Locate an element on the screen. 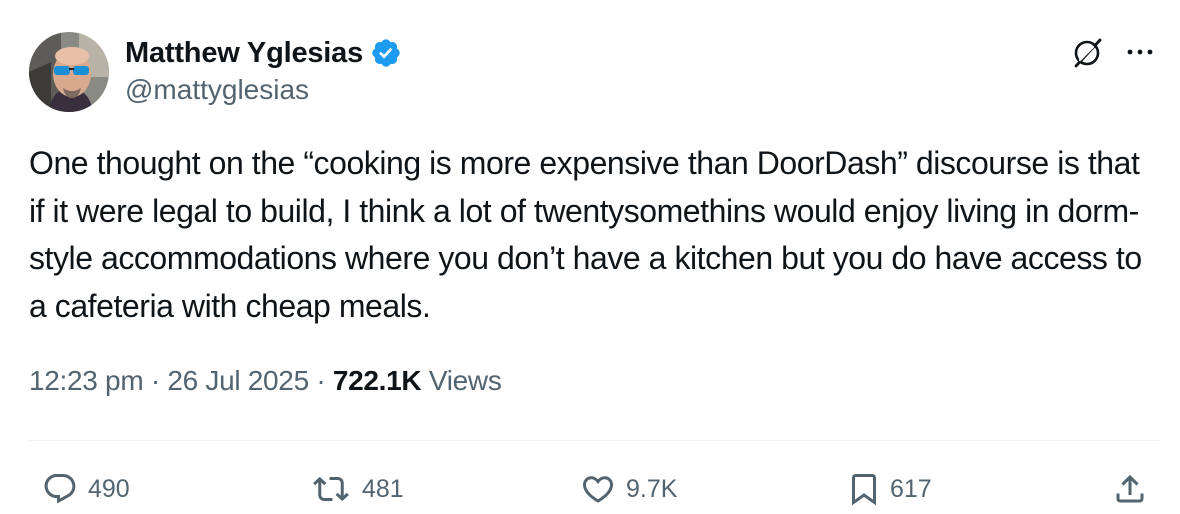 The height and width of the screenshot is (514, 1180). reply-button: 490 is located at coordinates (85, 489).